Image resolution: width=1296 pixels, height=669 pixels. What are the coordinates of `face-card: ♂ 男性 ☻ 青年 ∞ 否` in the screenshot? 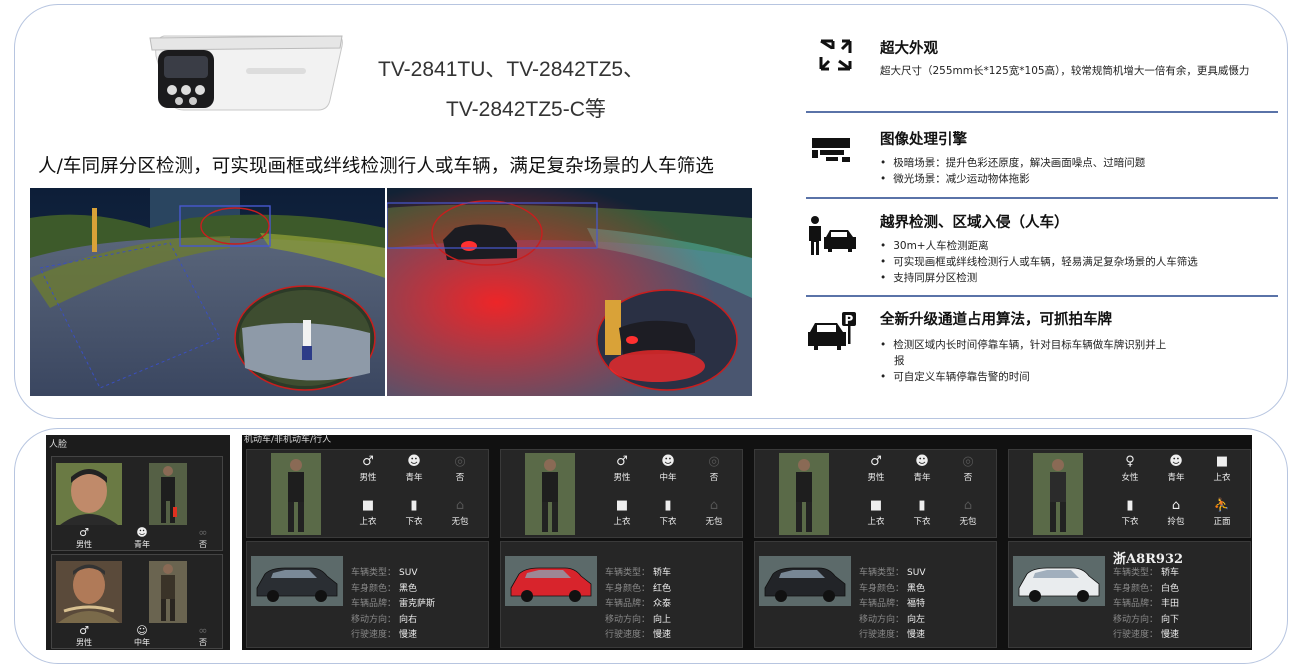 It's located at (137, 503).